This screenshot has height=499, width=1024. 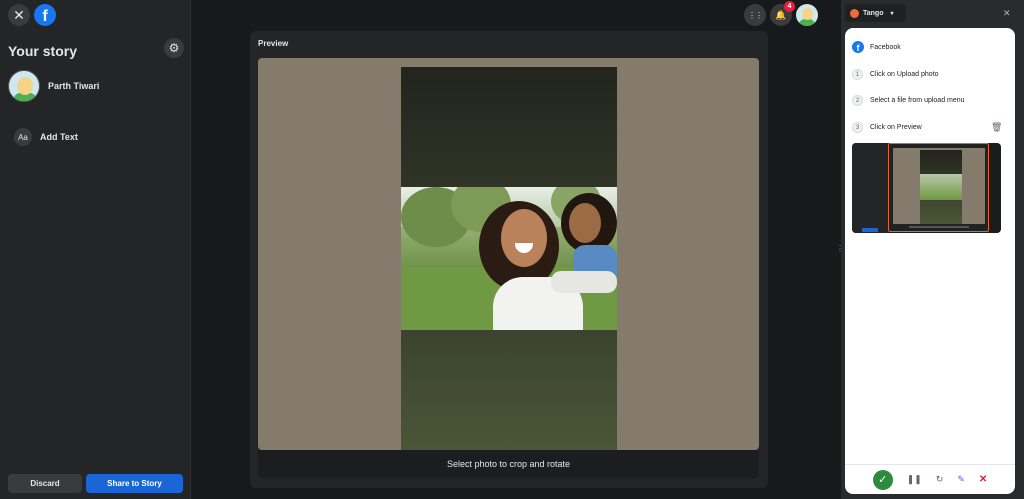 I want to click on text-aa-icon: Aa, so click(x=23, y=137).